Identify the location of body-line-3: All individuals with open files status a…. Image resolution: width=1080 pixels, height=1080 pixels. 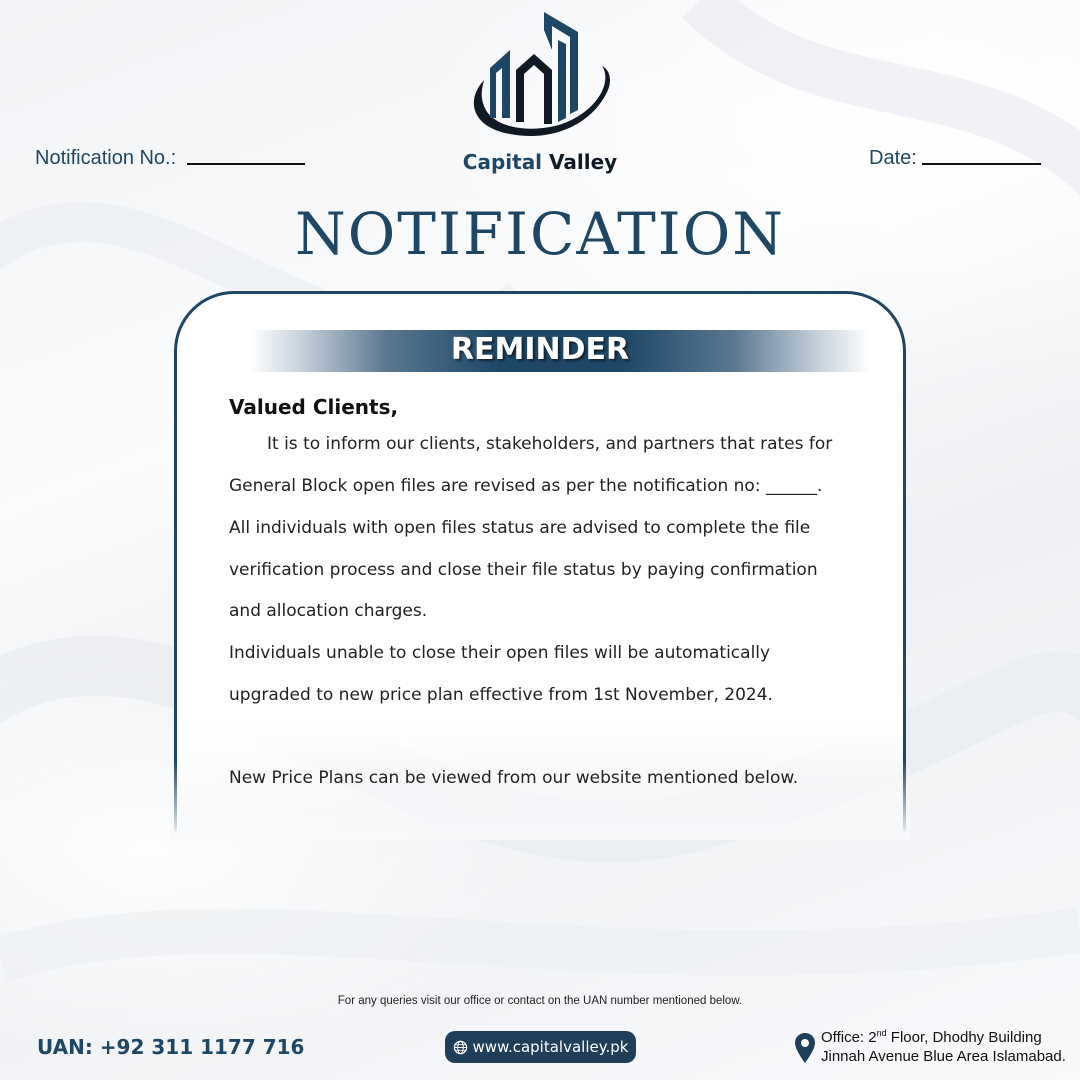
(520, 528).